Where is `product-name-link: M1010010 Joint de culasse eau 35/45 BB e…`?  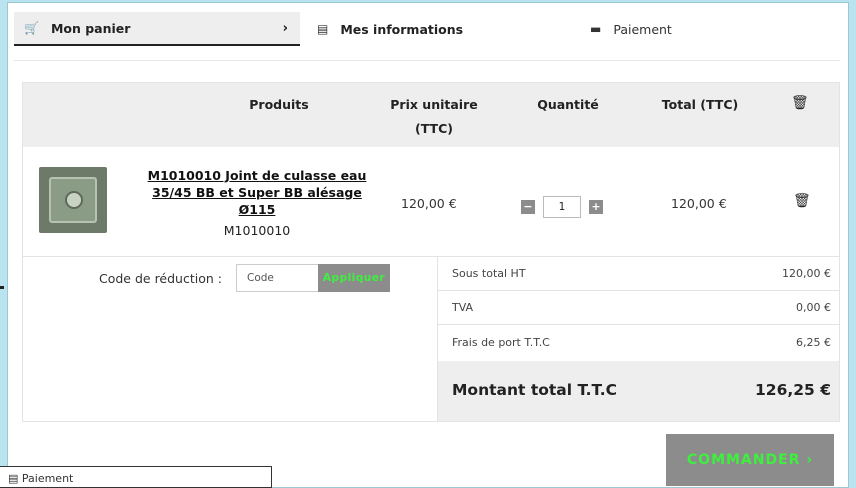
product-name-link: M1010010 Joint de culasse eau 35/45 BB e… is located at coordinates (257, 192).